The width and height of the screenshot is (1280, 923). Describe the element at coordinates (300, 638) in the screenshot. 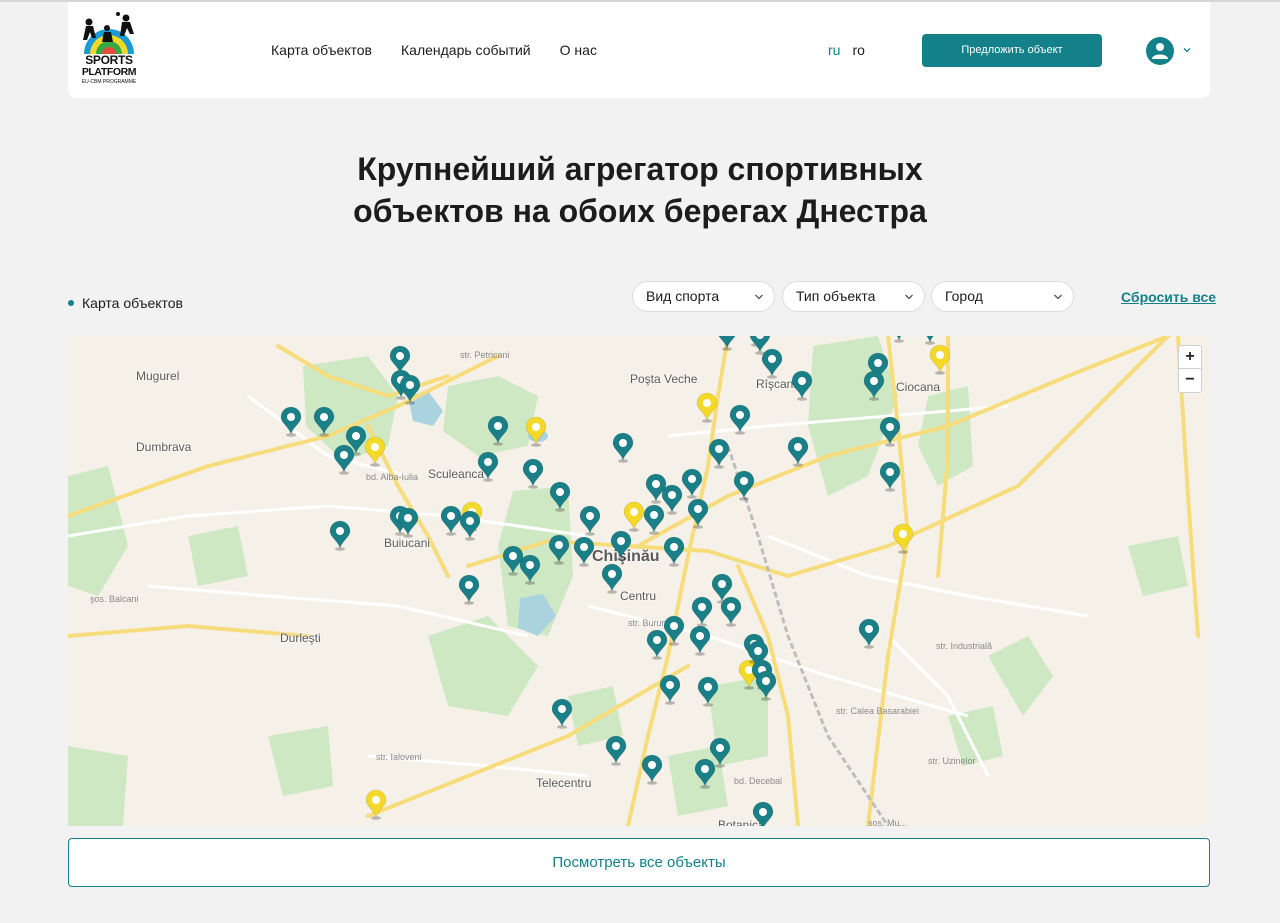

I see `map-place-label: Durleşti` at that location.